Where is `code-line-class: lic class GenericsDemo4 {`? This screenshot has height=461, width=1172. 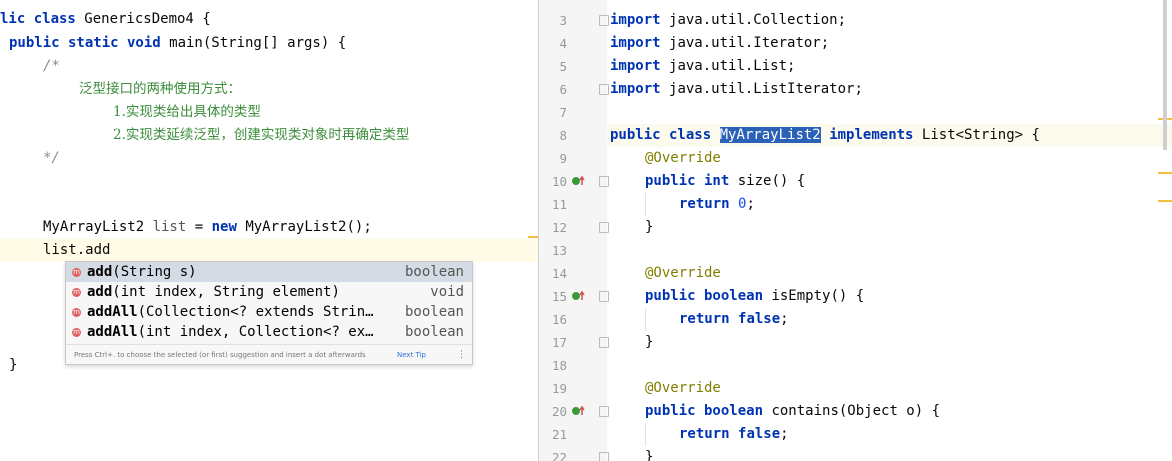
code-line-class: lic class GenericsDemo4 { is located at coordinates (105, 19).